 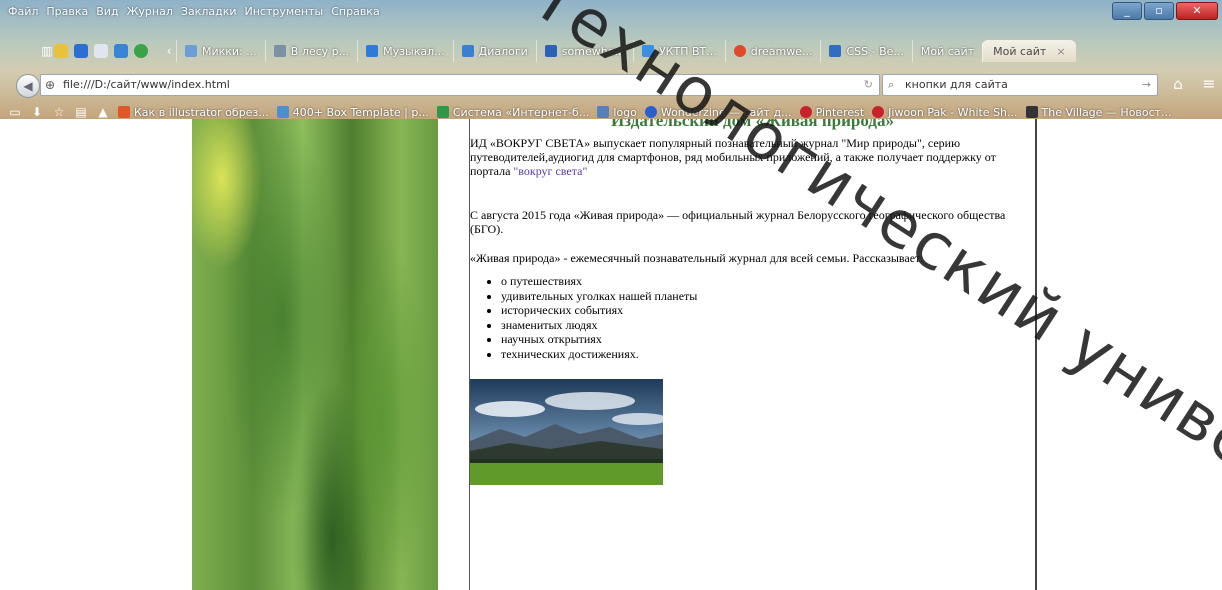 I want to click on globe-icon: ⊕, so click(x=50, y=85).